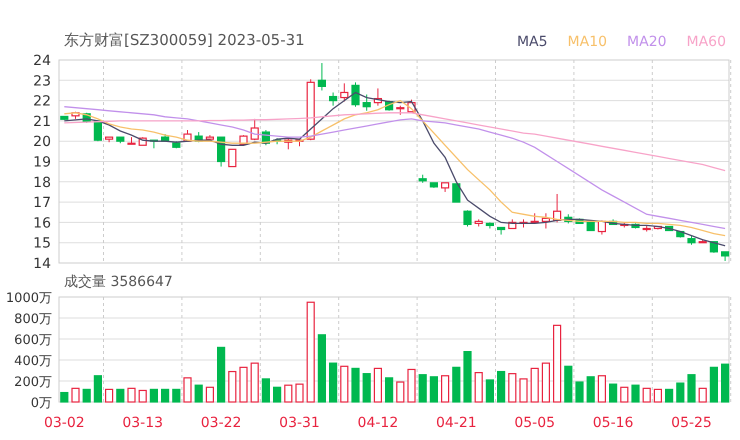  I want to click on legend-label: MA60, so click(706, 42).